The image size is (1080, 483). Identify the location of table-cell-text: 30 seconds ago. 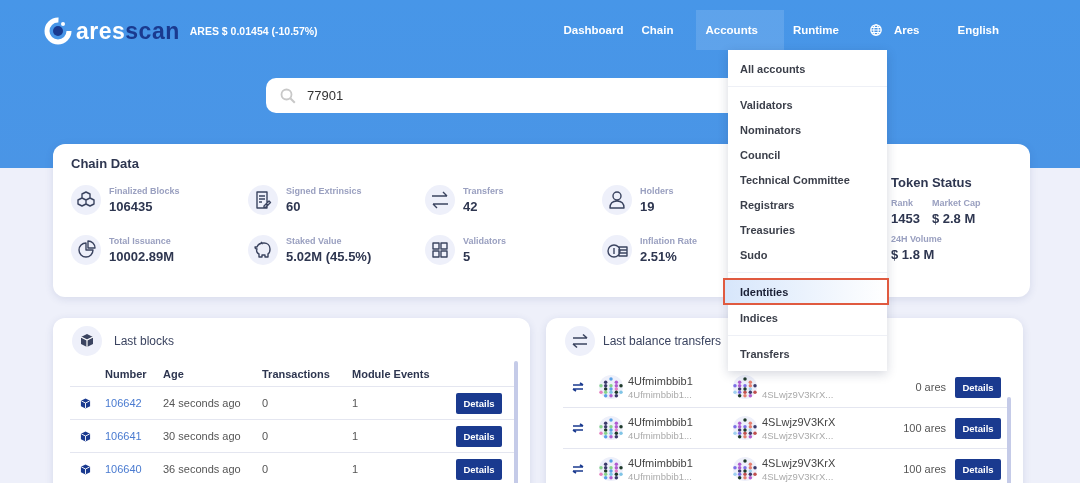
(202, 436).